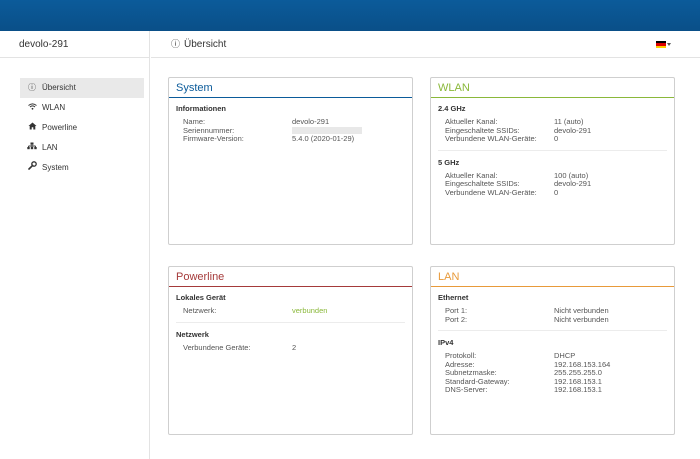 The width and height of the screenshot is (700, 459). I want to click on sidebar-item-label: WLAN, so click(54, 107).